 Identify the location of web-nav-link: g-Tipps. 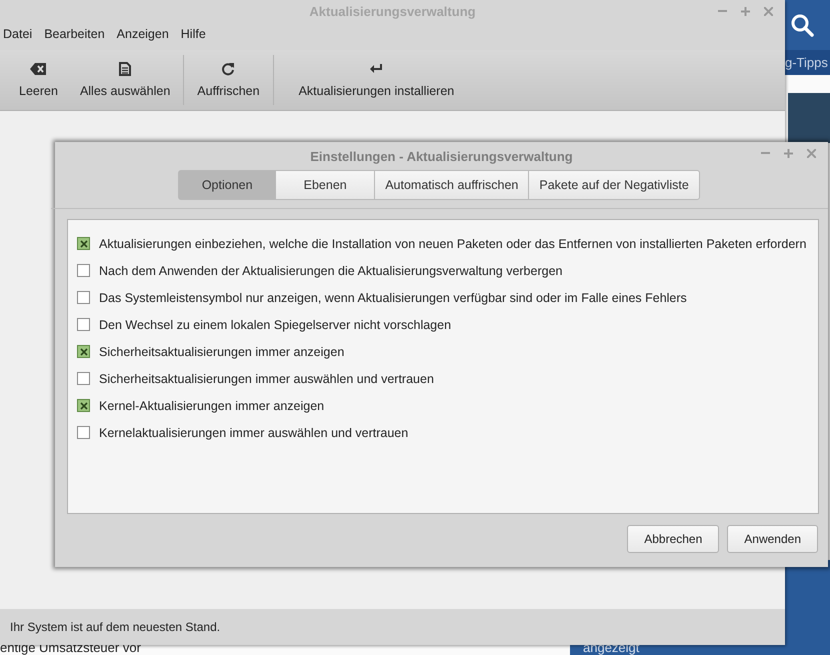
(807, 62).